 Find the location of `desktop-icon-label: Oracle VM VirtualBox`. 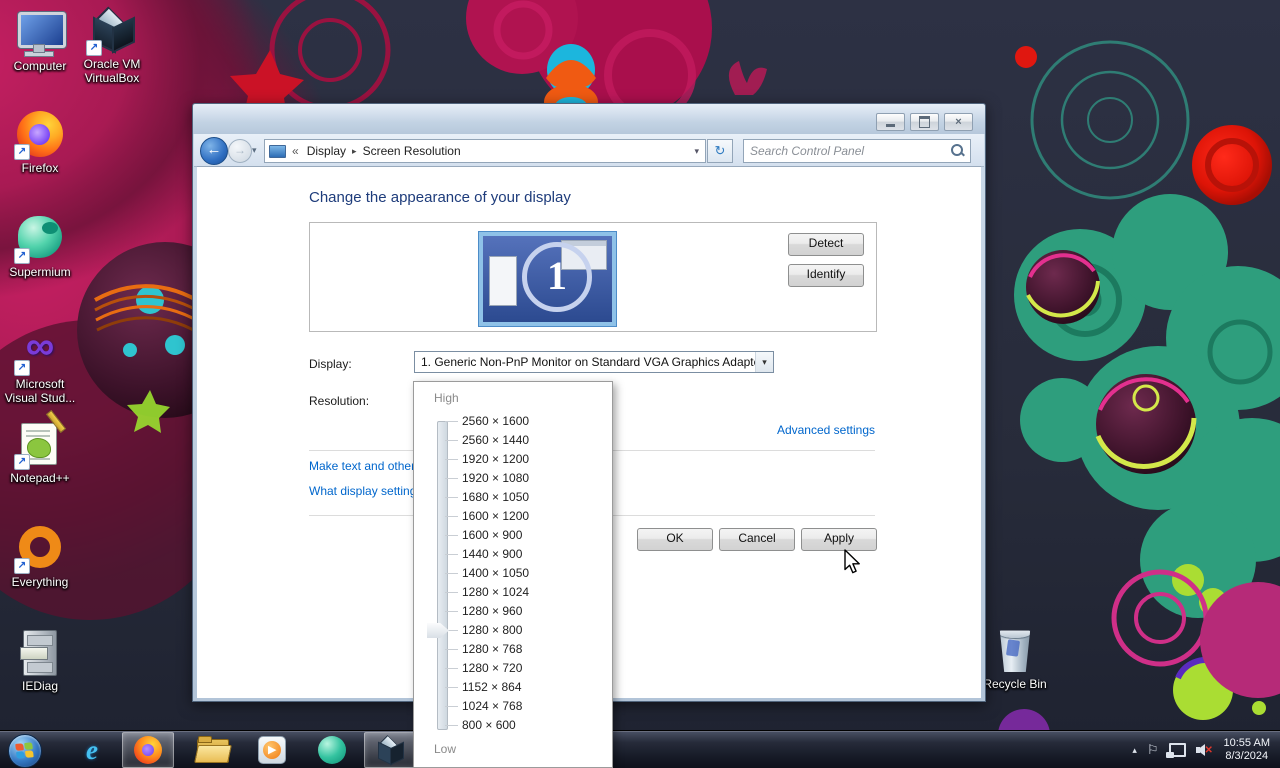

desktop-icon-label: Oracle VM VirtualBox is located at coordinates (112, 71).